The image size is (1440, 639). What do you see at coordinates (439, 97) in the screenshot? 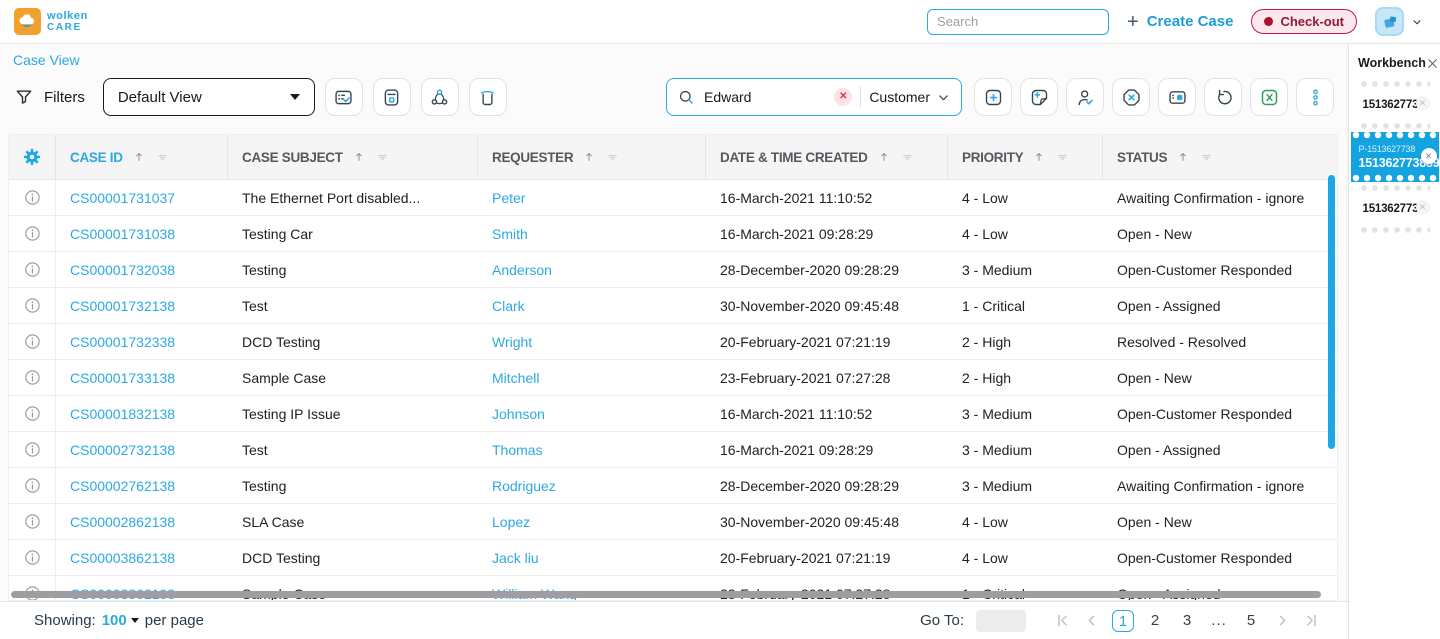
I see `share-button` at bounding box center [439, 97].